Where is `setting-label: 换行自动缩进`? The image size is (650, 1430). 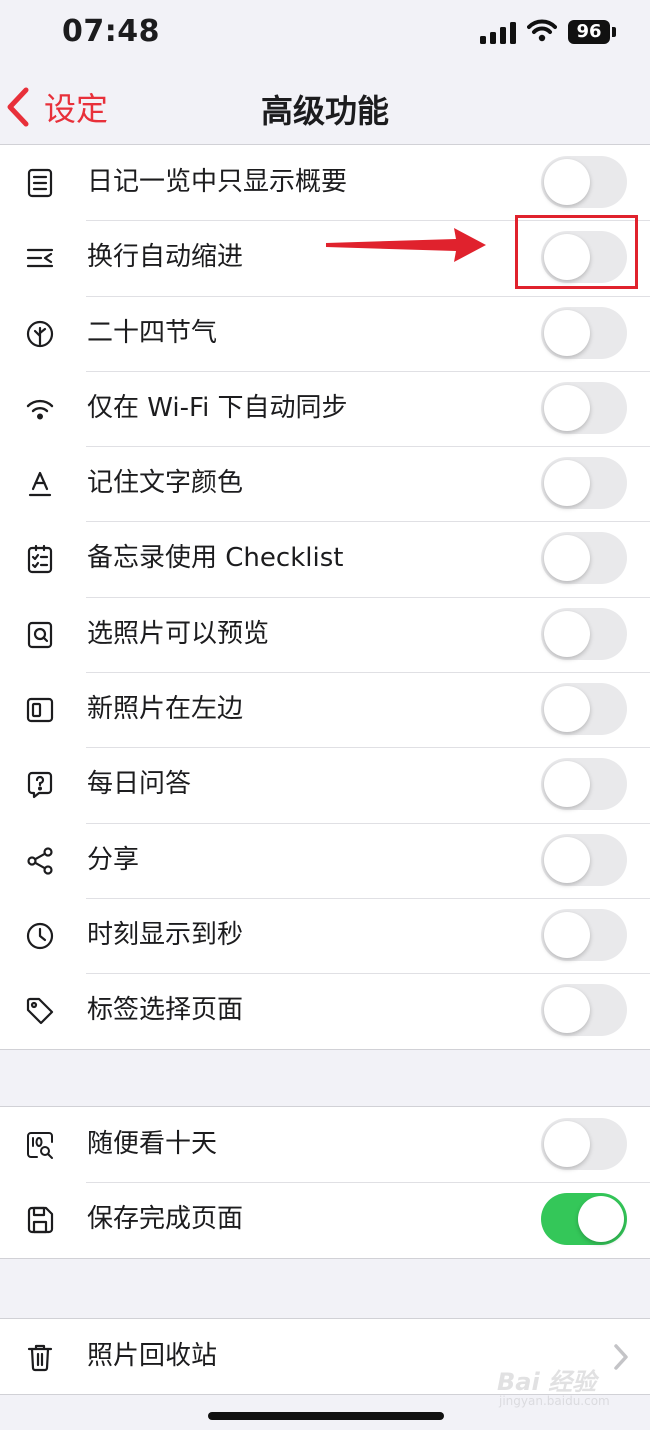
setting-label: 换行自动缩进 is located at coordinates (165, 257).